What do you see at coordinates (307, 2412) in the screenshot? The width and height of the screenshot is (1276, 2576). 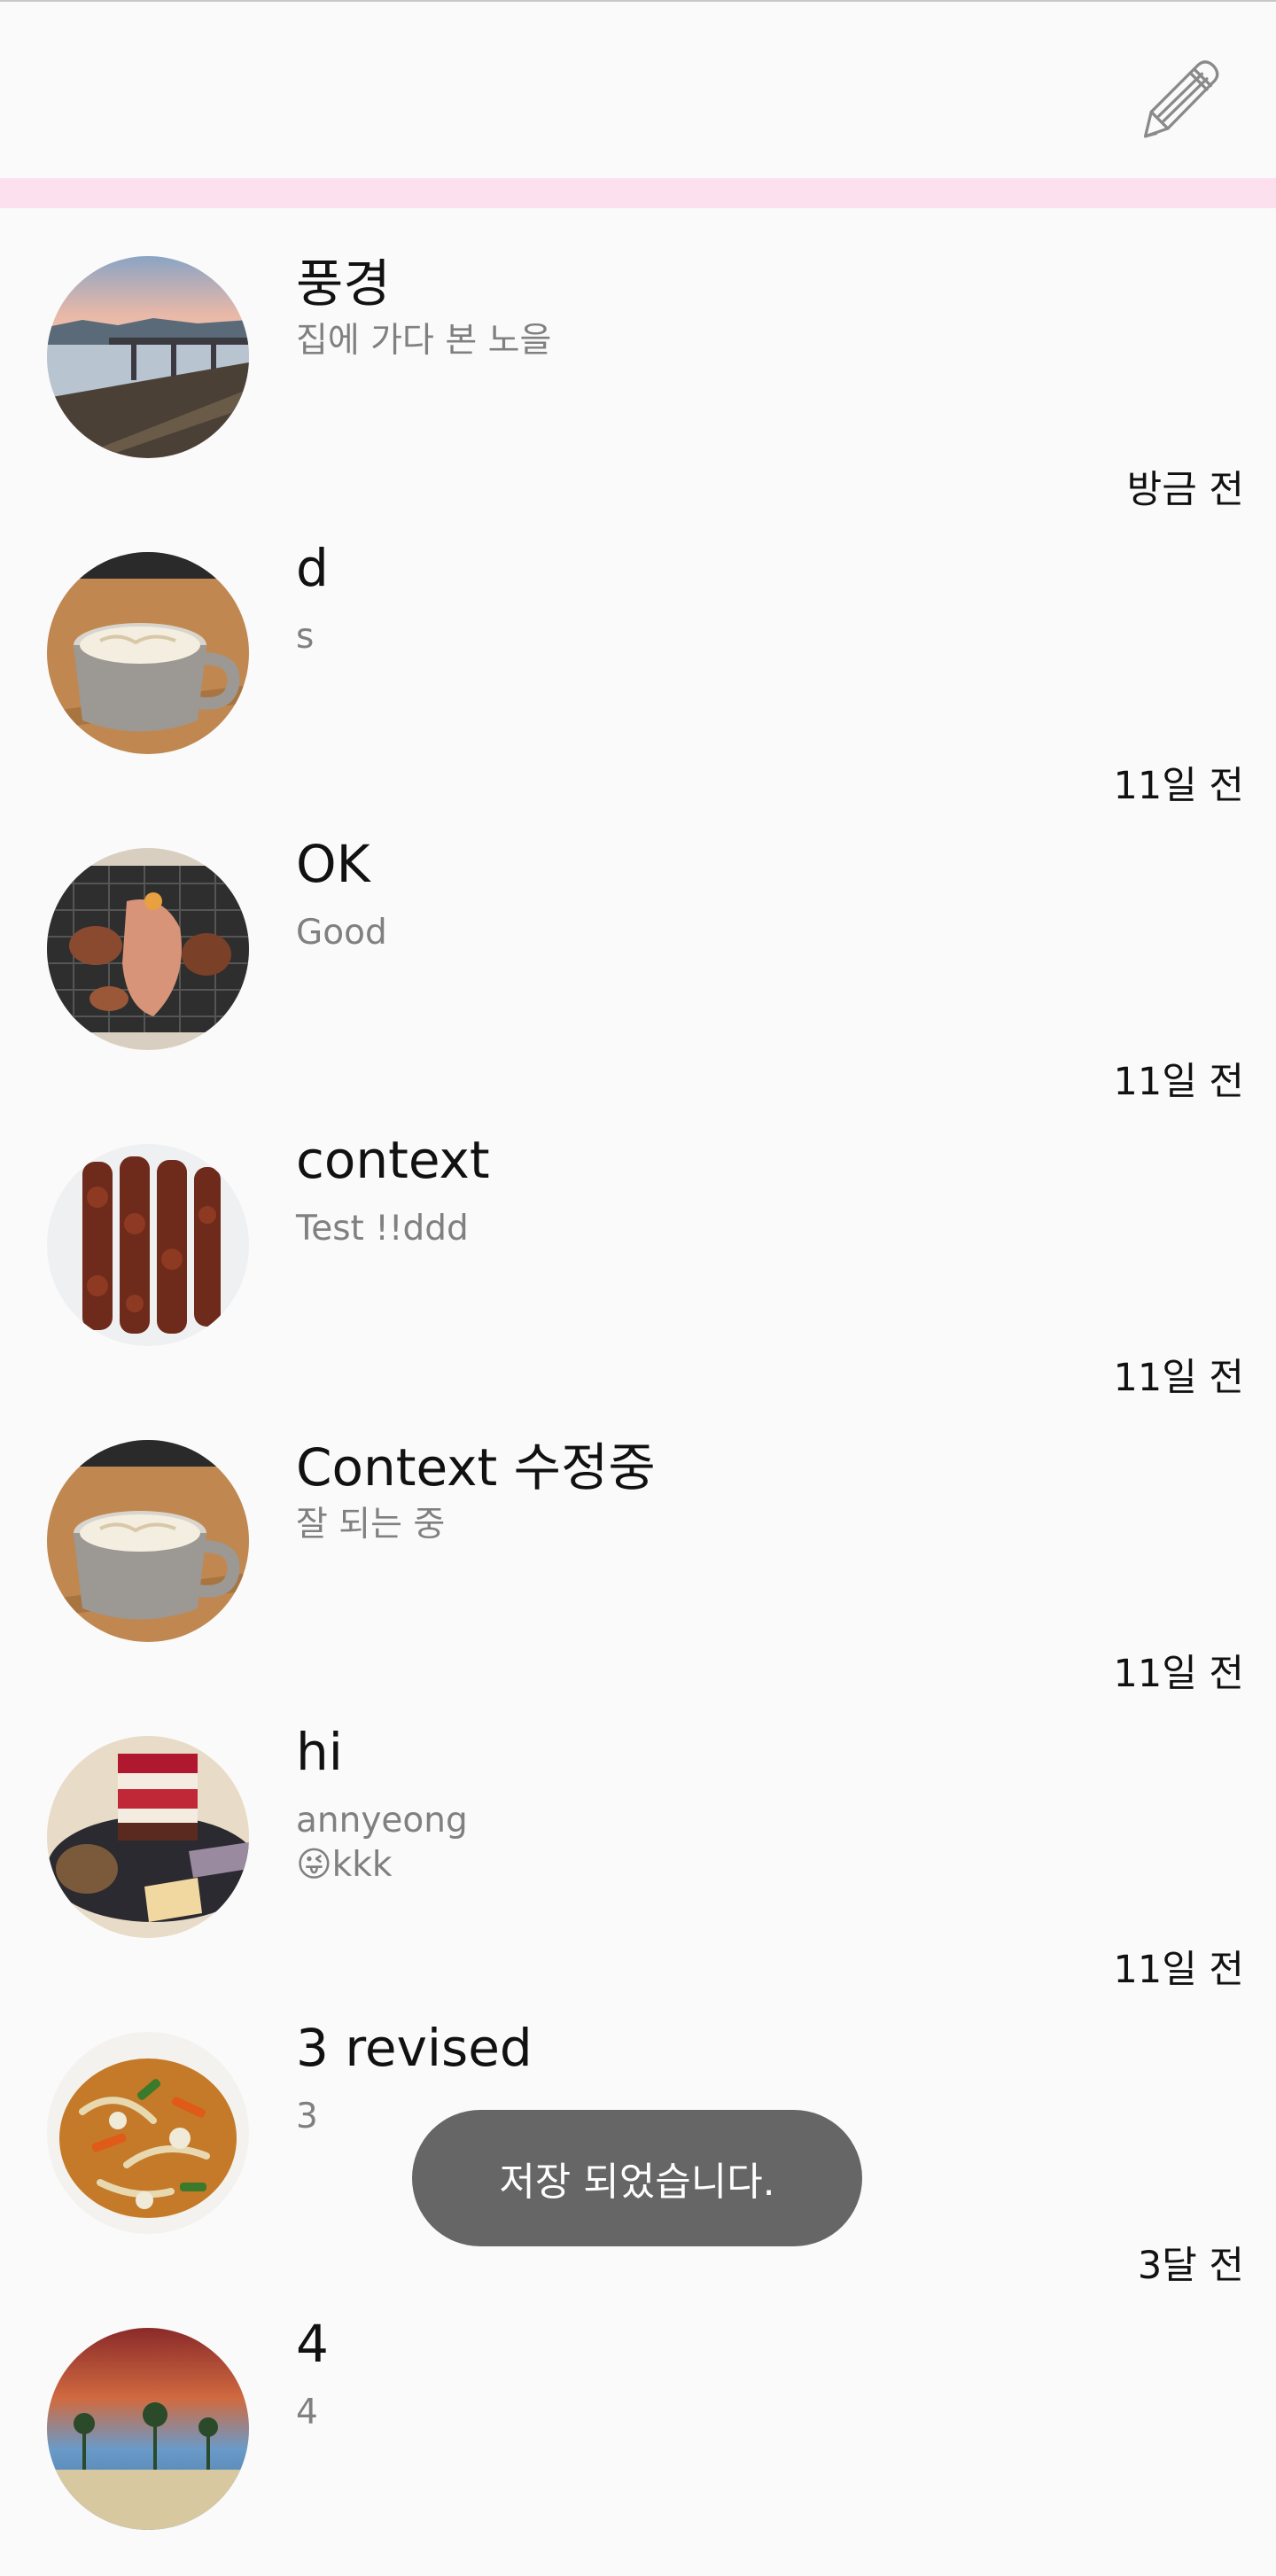 I see `post-content: 4` at bounding box center [307, 2412].